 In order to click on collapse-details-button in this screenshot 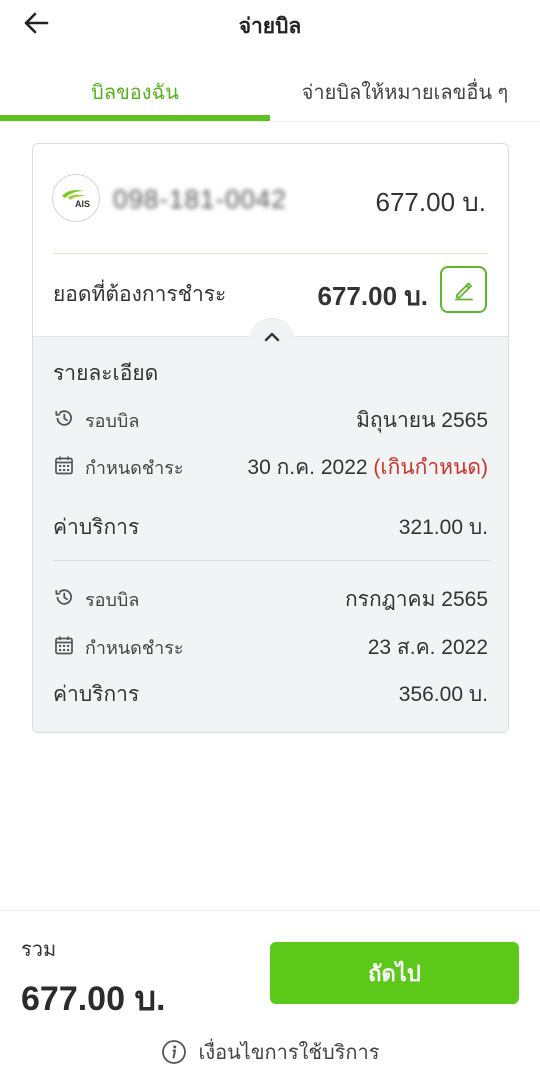, I will do `click(272, 336)`.